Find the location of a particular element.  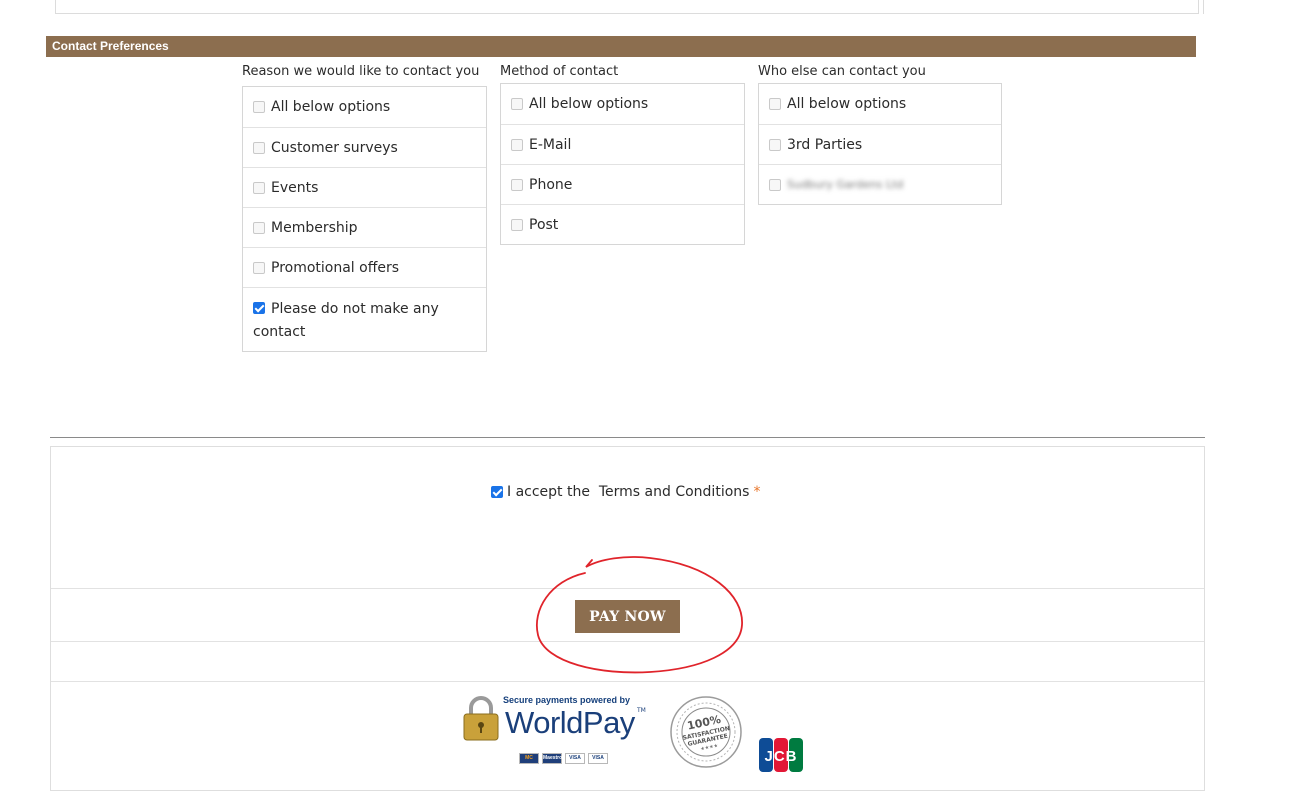

option-row: Post is located at coordinates (622, 224).